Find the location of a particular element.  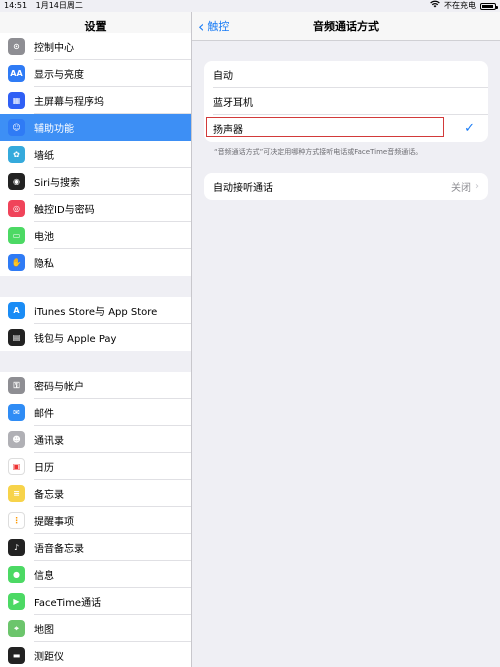

sidebar-item-label: 钱包与 Apple Pay is located at coordinates (75, 339).